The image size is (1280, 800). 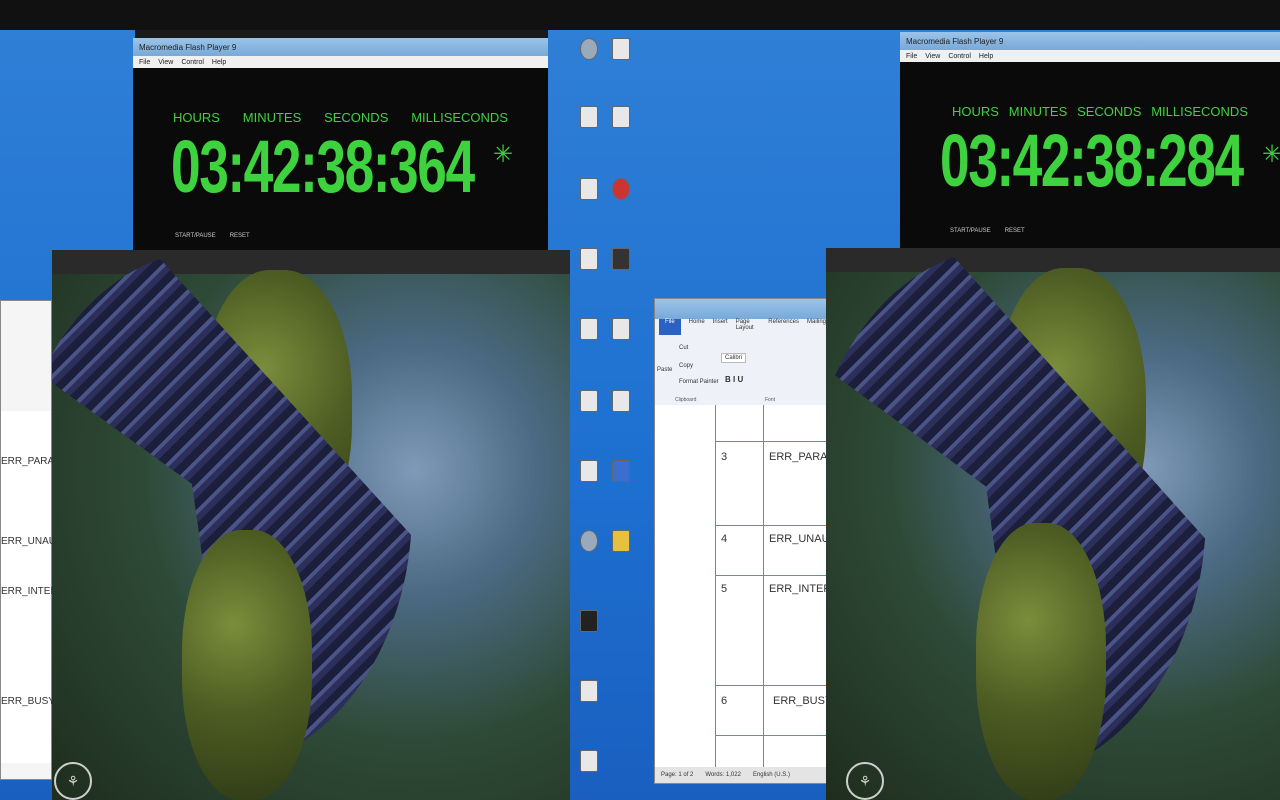 I want to click on row-number: 5, so click(x=724, y=589).